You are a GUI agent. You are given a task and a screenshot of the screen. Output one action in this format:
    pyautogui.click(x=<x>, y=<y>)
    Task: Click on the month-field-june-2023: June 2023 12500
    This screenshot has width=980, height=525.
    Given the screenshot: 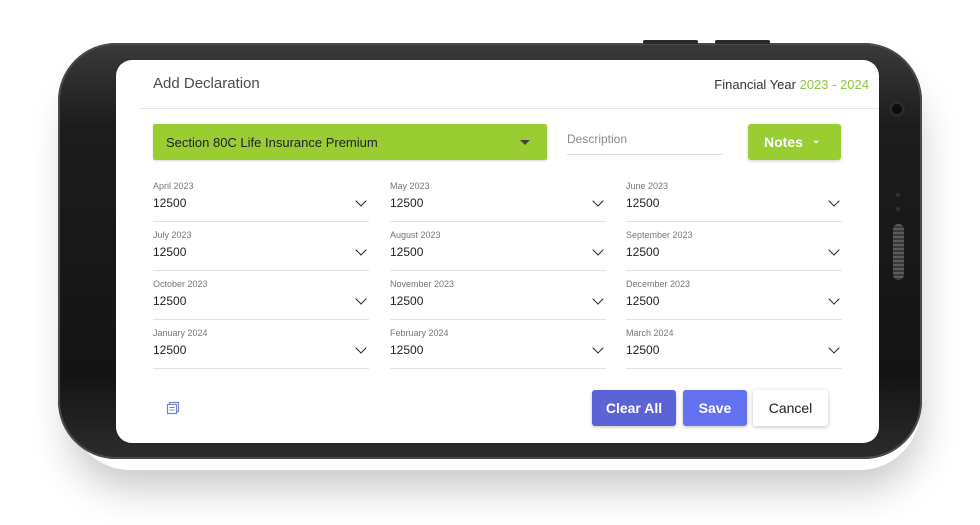 What is the action you would take?
    pyautogui.click(x=734, y=201)
    